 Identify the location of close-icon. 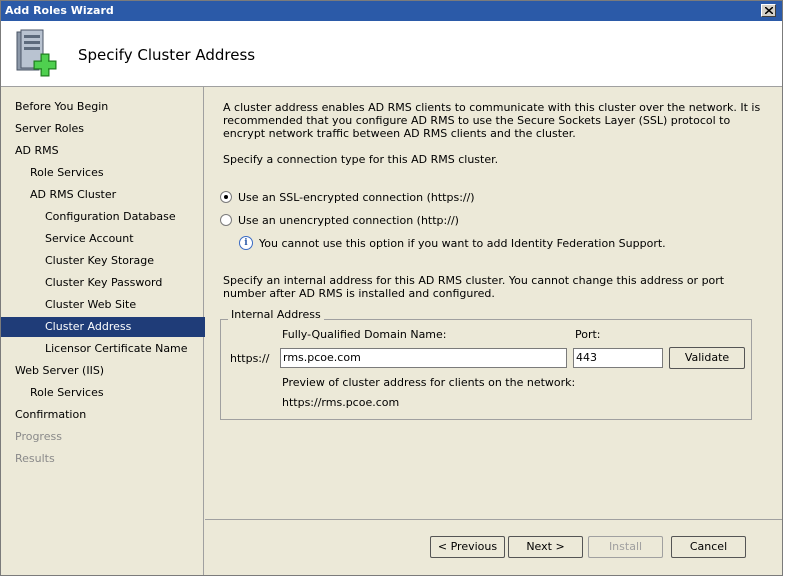
(769, 10).